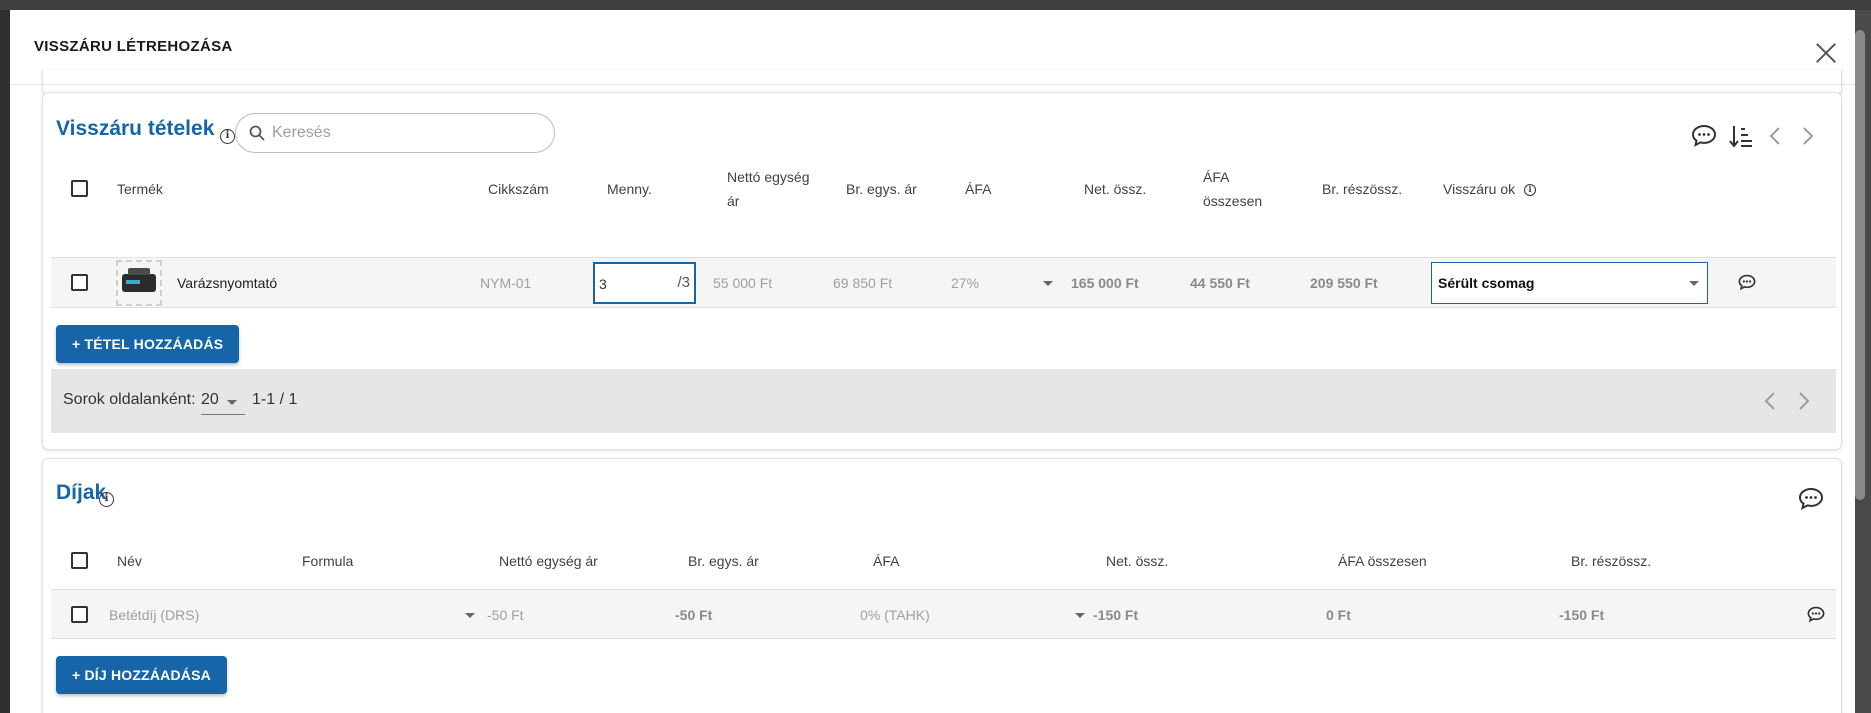  Describe the element at coordinates (1741, 136) in the screenshot. I see `sort-icon` at that location.